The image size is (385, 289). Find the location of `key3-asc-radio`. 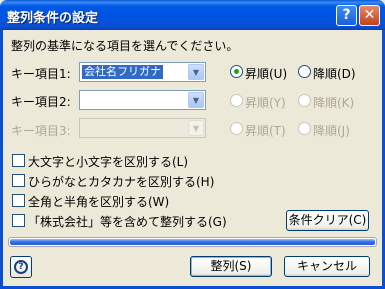

key3-asc-radio is located at coordinates (236, 128).